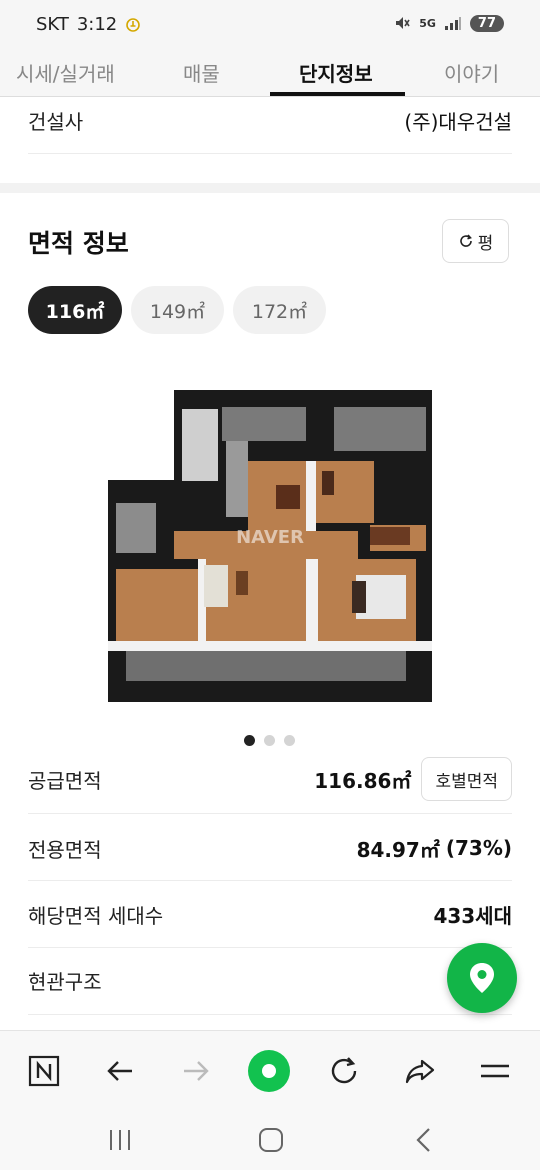 This screenshot has height=1170, width=540. I want to click on entrance-row: 현관구조, so click(270, 980).